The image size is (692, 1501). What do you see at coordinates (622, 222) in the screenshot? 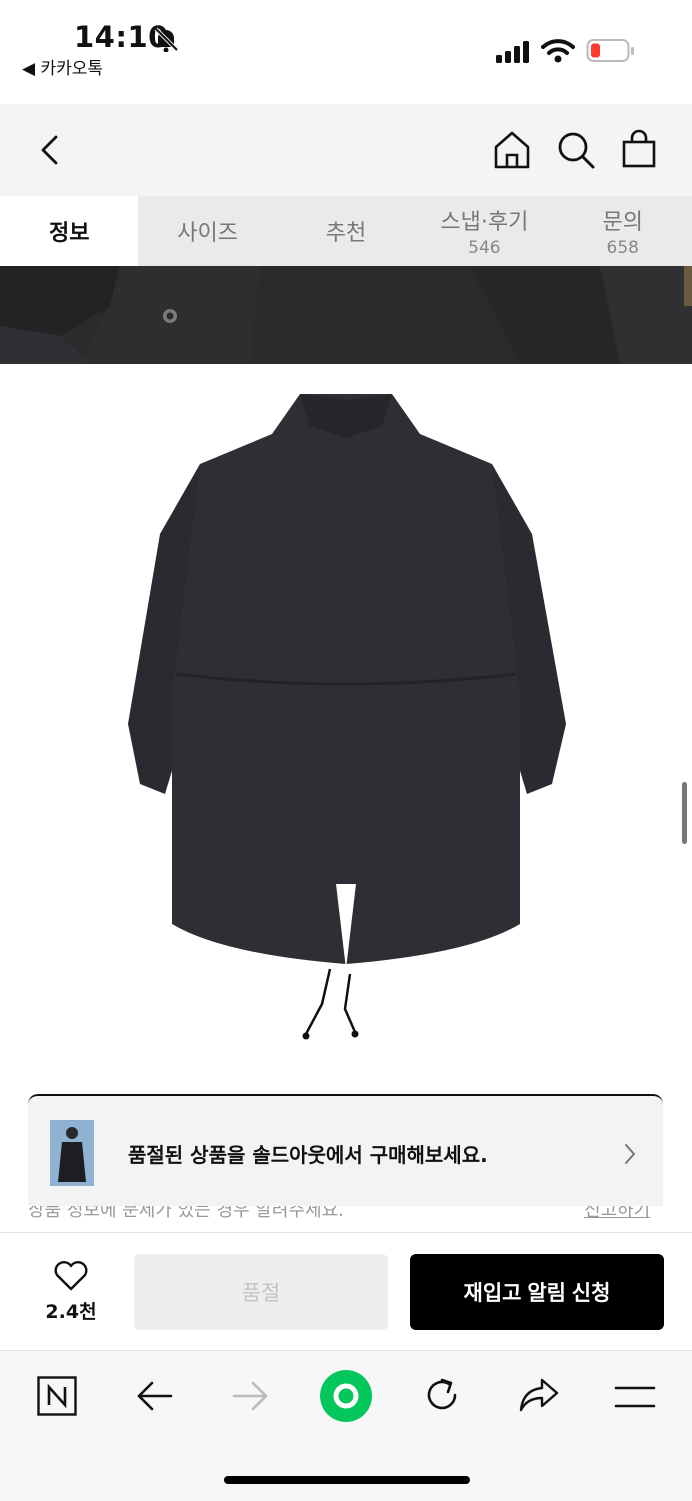
I see `tab-label: 문의` at bounding box center [622, 222].